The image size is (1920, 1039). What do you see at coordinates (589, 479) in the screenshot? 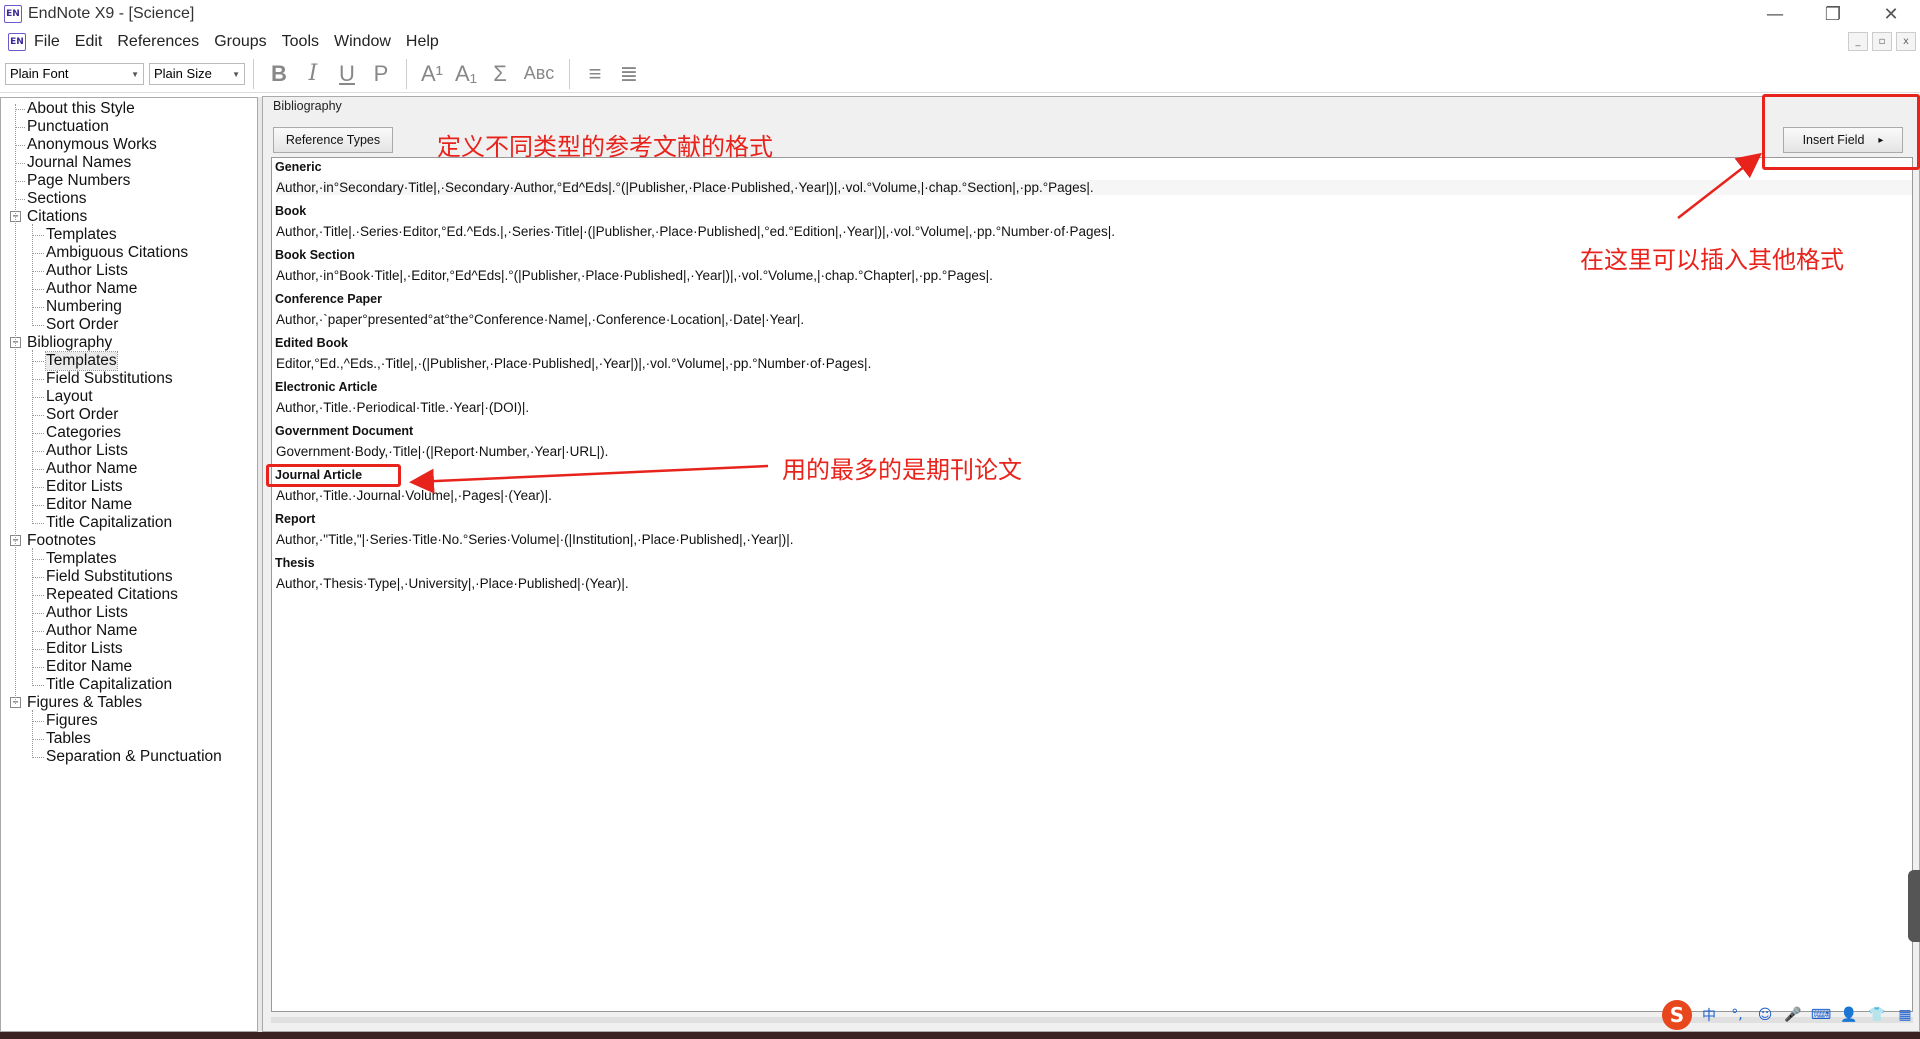
I see `journal-article-arrow` at bounding box center [589, 479].